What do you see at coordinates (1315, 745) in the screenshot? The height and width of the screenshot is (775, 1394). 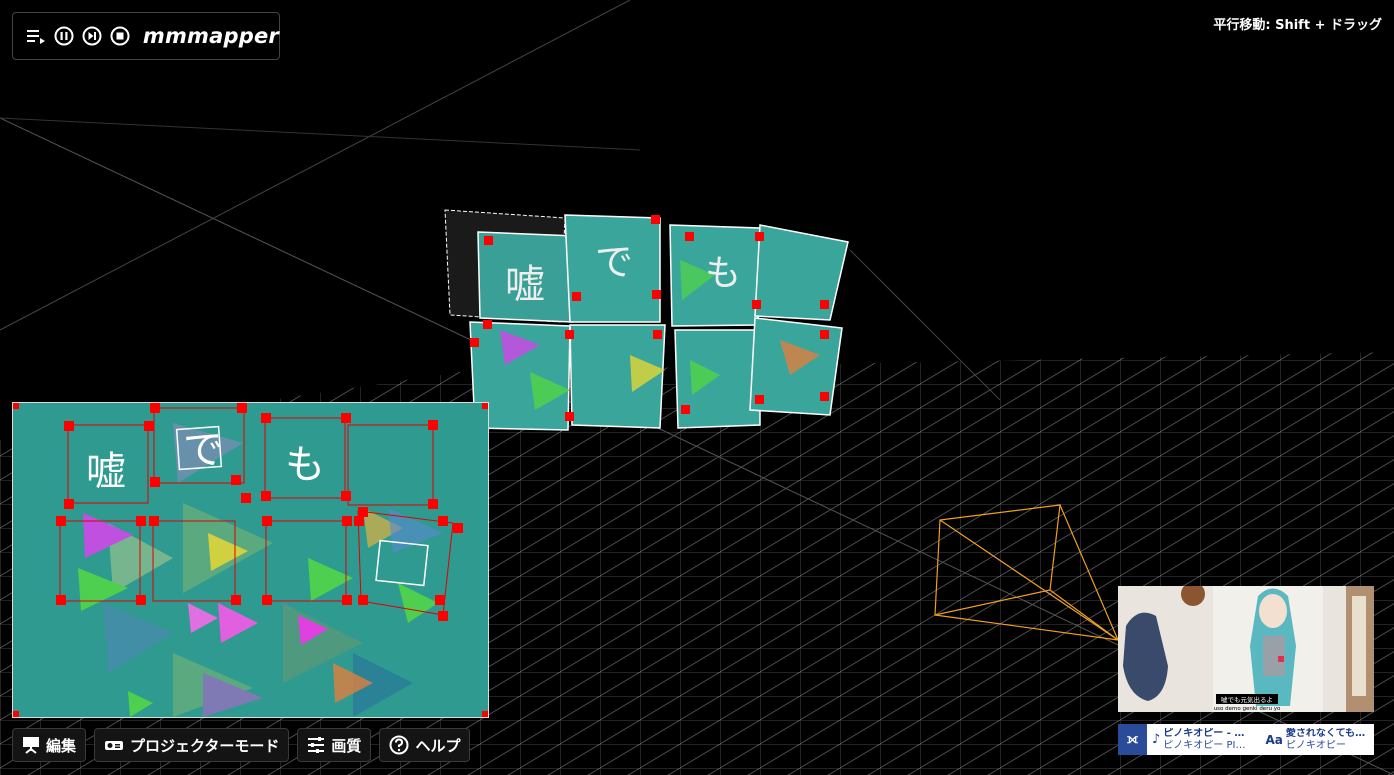 I see `song2-artist: ピノキオピー` at bounding box center [1315, 745].